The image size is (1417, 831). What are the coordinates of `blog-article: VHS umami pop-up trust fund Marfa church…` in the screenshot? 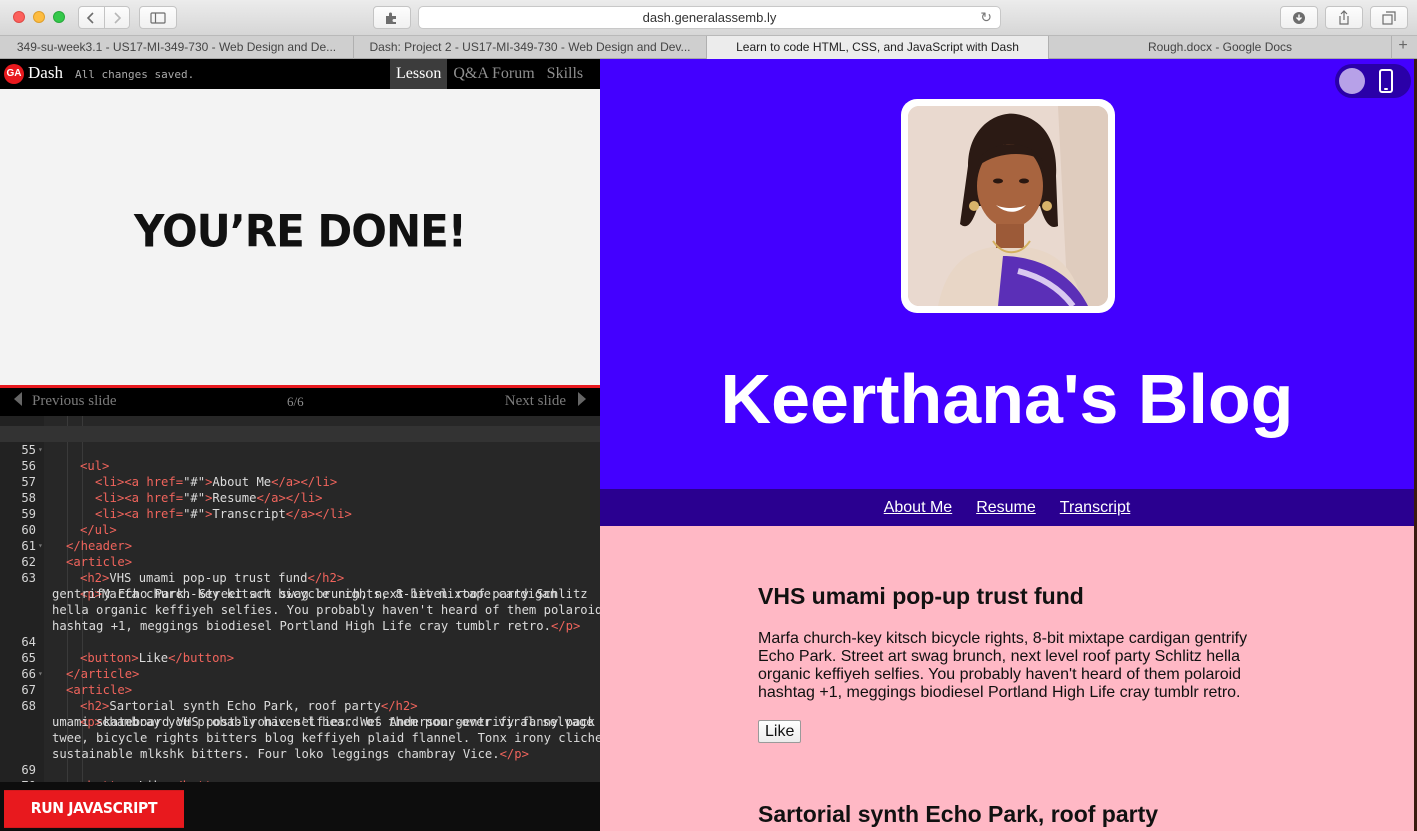 It's located at (1008, 663).